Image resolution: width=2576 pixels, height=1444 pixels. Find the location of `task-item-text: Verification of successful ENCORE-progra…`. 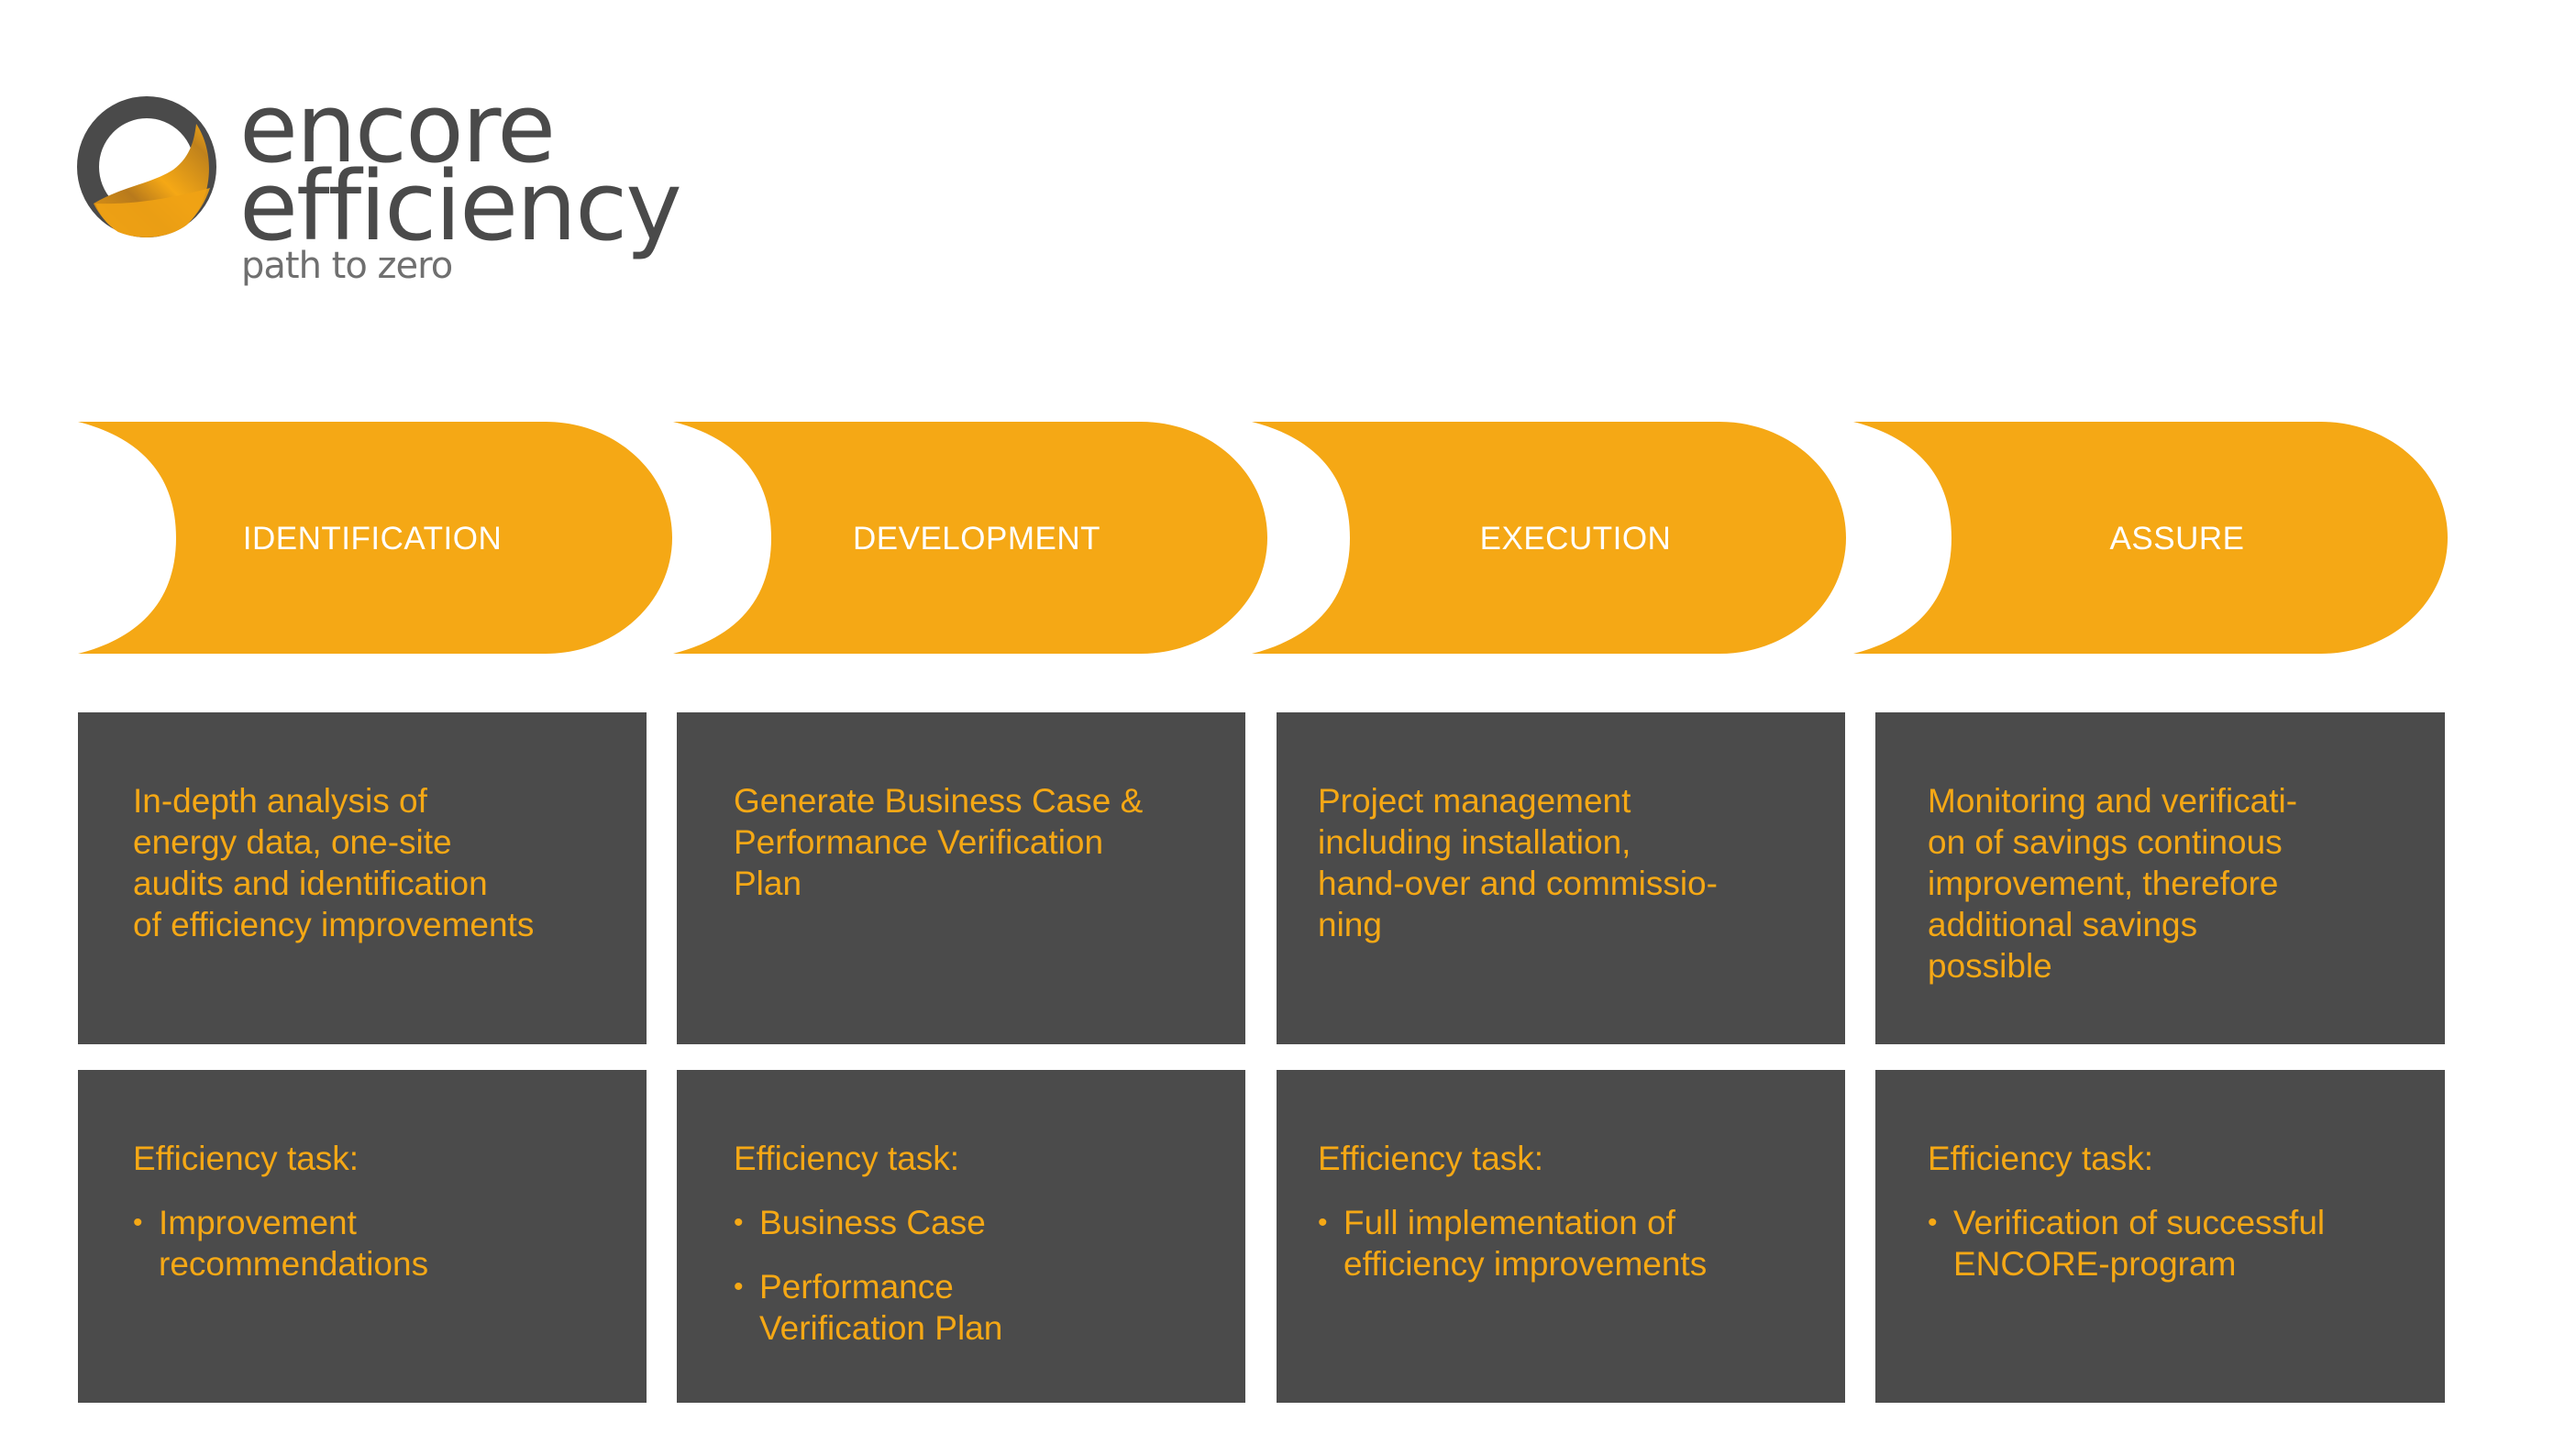

task-item-text: Verification of successful ENCORE-progra… is located at coordinates (2139, 1243).